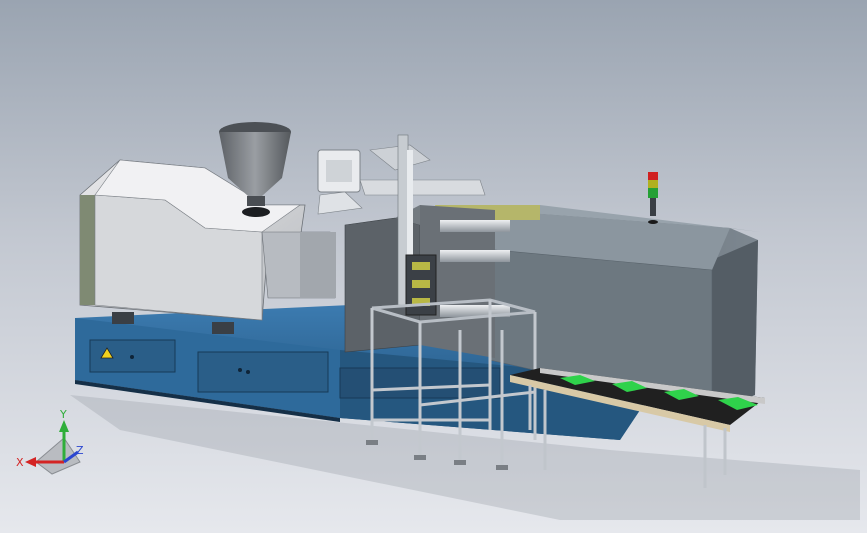 The height and width of the screenshot is (533, 867). Describe the element at coordinates (50, 441) in the screenshot. I see `coordinate-triad: Y X Z` at that location.